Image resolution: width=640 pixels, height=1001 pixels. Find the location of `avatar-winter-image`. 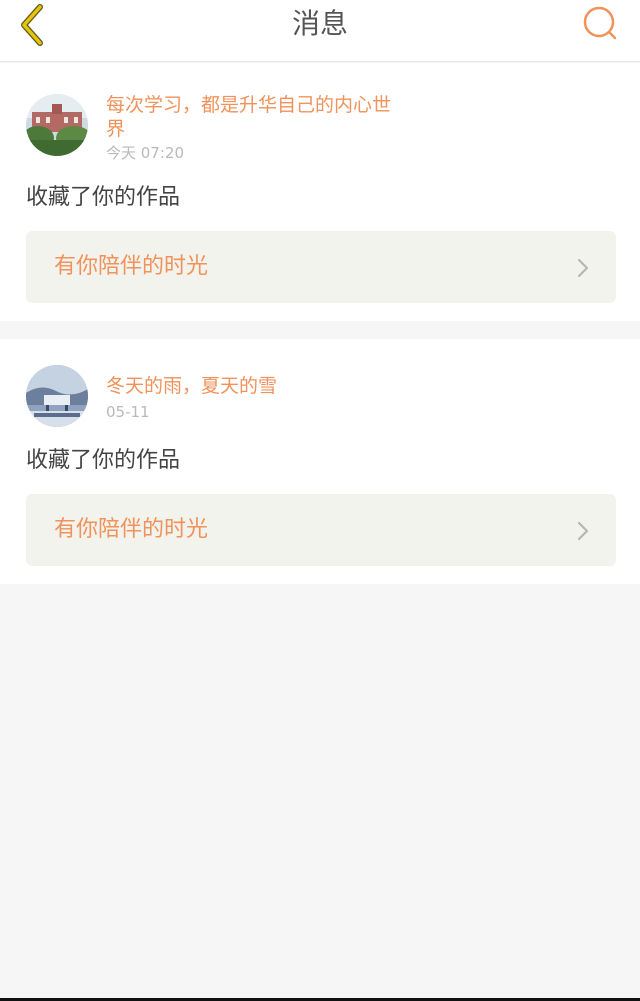

avatar-winter-image is located at coordinates (57, 396).